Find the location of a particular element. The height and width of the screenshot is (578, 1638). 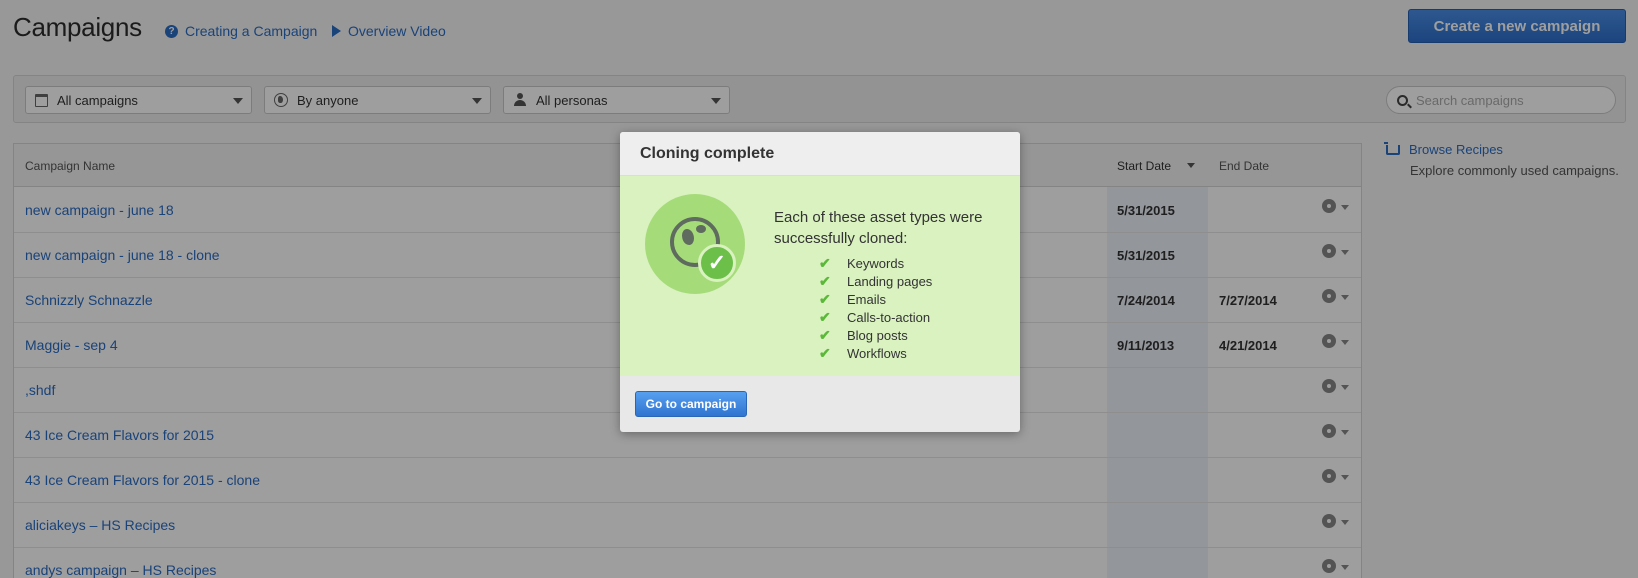

list-item: ✔ Emails is located at coordinates (875, 299).